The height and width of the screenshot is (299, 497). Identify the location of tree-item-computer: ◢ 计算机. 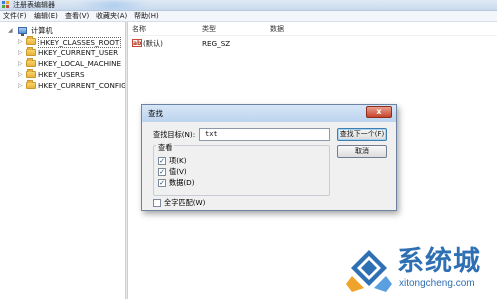
(62, 30).